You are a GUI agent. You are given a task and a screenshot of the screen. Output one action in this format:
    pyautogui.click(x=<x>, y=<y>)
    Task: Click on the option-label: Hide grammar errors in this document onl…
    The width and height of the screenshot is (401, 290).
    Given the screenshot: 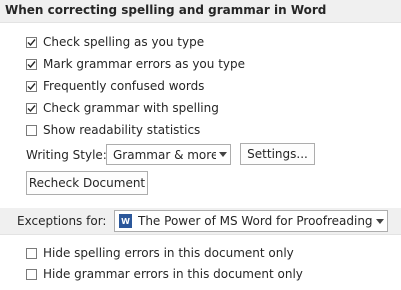 What is the action you would take?
    pyautogui.click(x=173, y=274)
    